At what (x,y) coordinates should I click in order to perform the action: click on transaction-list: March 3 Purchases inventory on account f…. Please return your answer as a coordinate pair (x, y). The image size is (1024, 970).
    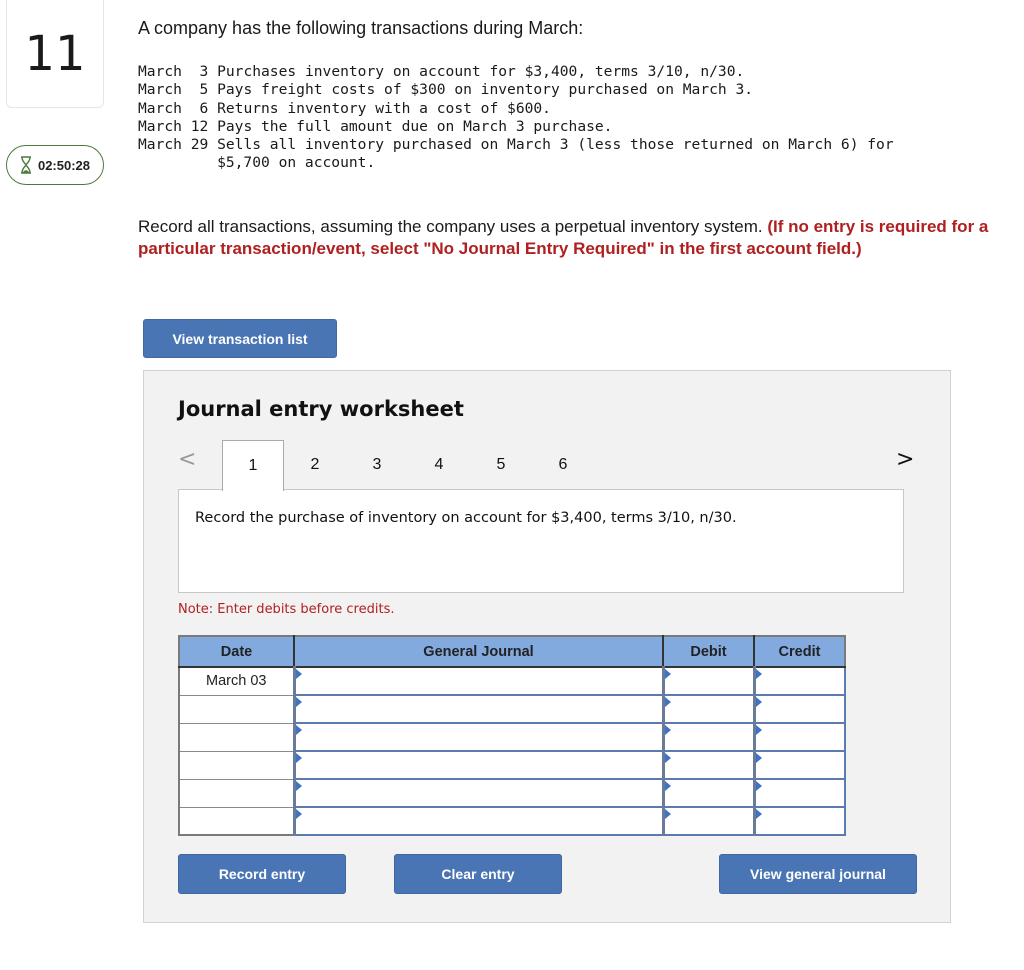
    Looking at the image, I should click on (516, 118).